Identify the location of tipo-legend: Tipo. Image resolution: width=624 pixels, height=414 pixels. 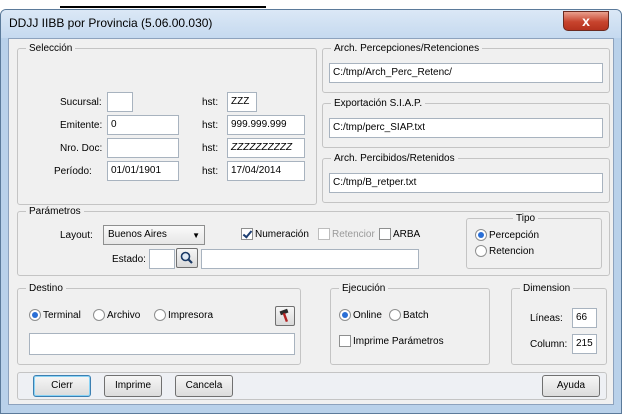
(526, 218).